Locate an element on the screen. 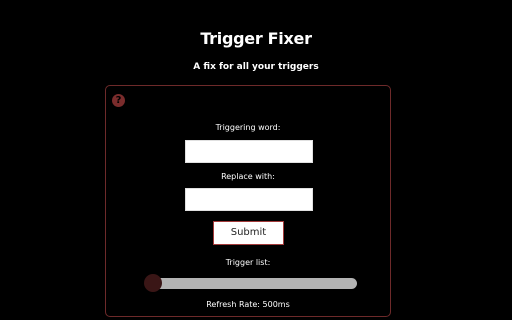 The image size is (512, 320). submit-button: Submit is located at coordinates (248, 233).